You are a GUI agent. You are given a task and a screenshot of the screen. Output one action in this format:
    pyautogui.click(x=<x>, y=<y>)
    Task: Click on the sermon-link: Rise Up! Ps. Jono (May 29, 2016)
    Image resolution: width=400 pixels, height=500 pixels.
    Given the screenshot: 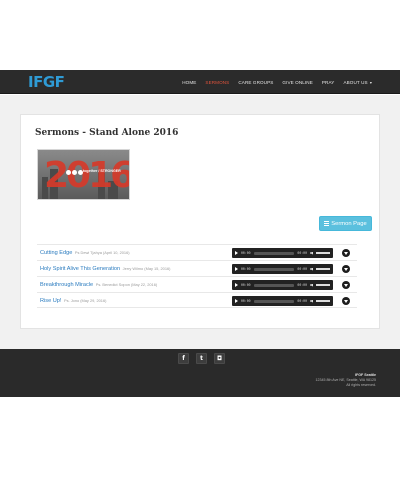 What is the action you would take?
    pyautogui.click(x=73, y=301)
    